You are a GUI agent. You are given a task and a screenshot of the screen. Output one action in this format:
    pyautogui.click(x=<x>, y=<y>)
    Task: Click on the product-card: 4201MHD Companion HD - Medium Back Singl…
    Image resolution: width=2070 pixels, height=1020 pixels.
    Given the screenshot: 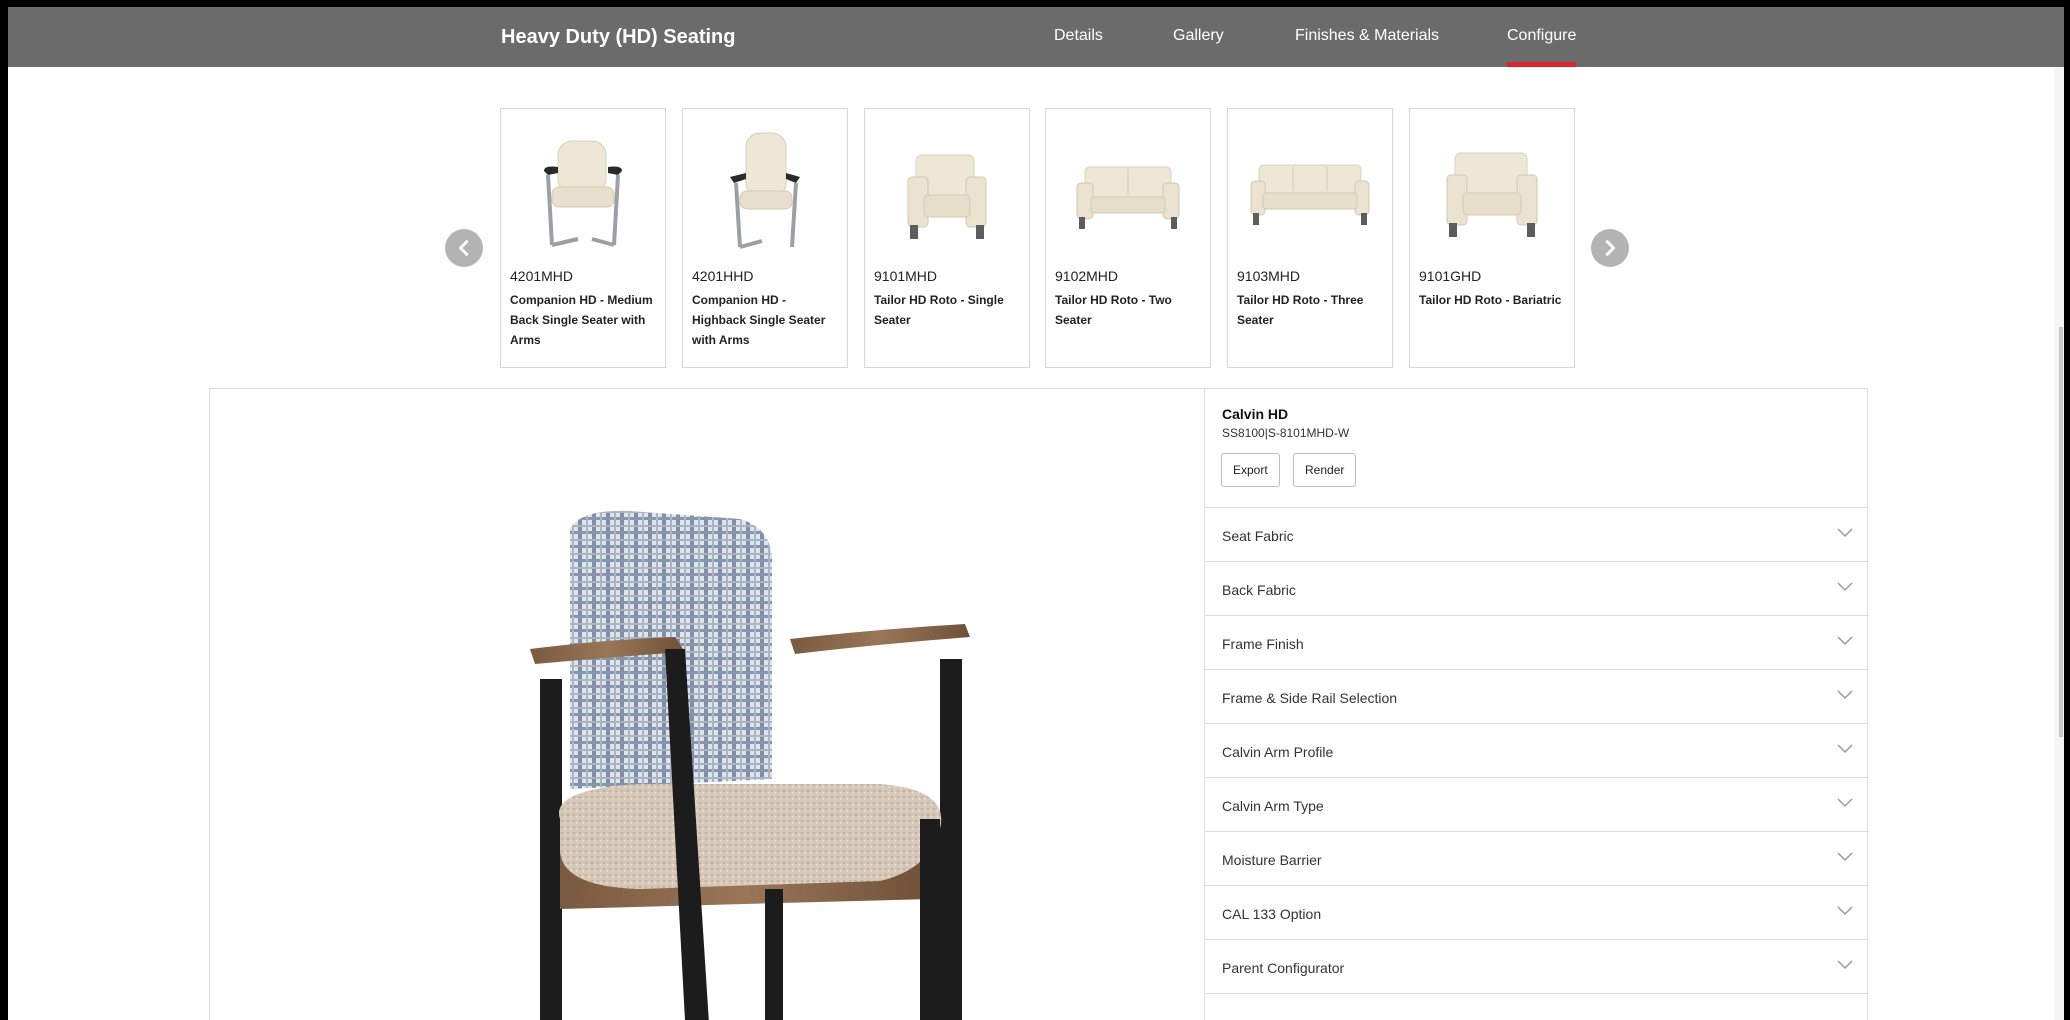 What is the action you would take?
    pyautogui.click(x=583, y=238)
    